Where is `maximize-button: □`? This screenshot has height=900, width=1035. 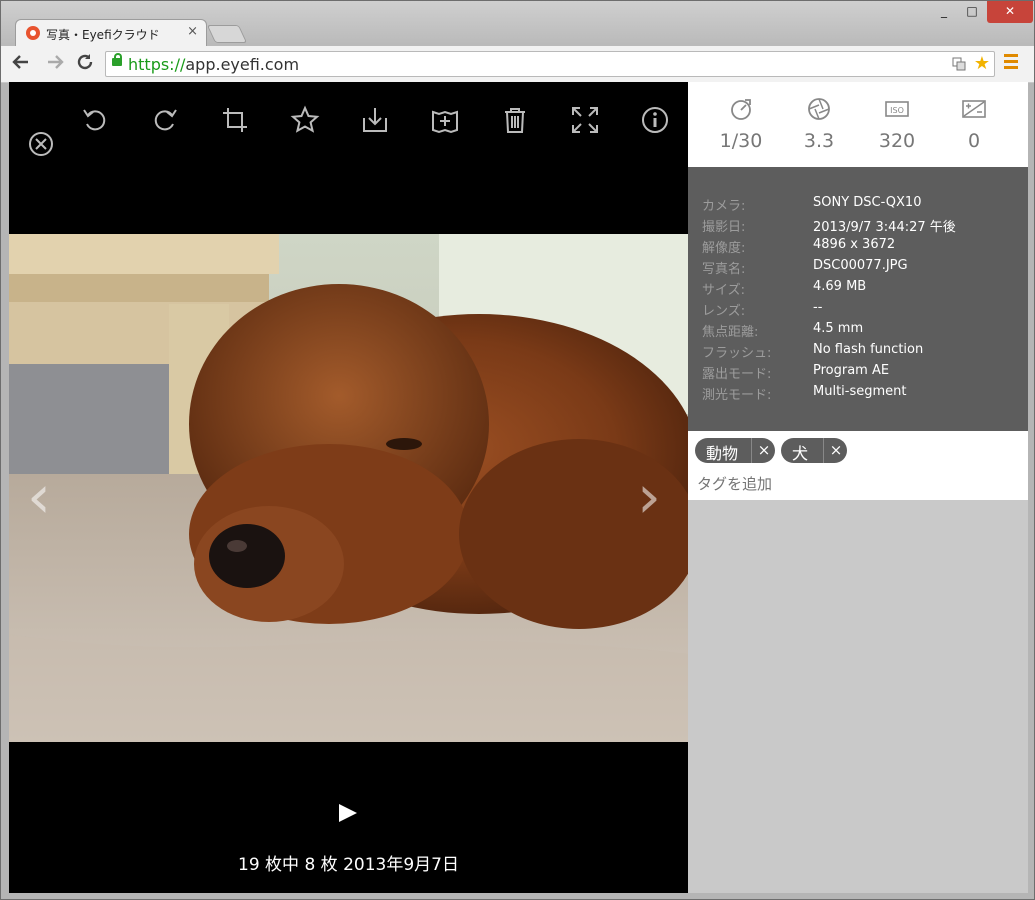 maximize-button: □ is located at coordinates (972, 12).